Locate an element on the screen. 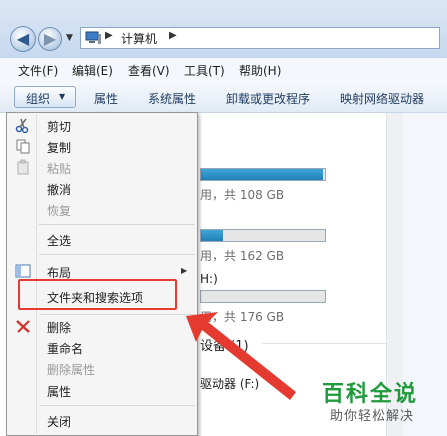 The height and width of the screenshot is (436, 447). chevron-down-icon: ▼ is located at coordinates (62, 96).